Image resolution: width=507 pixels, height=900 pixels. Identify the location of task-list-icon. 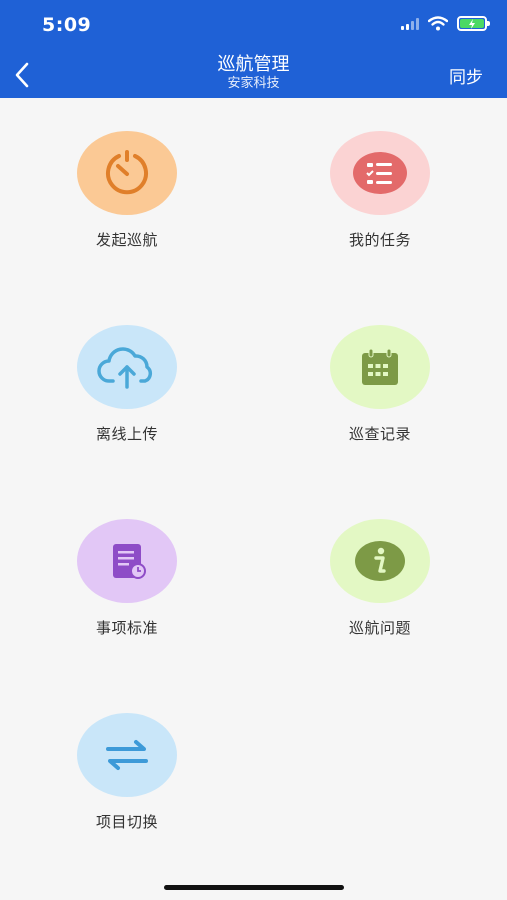
(380, 173).